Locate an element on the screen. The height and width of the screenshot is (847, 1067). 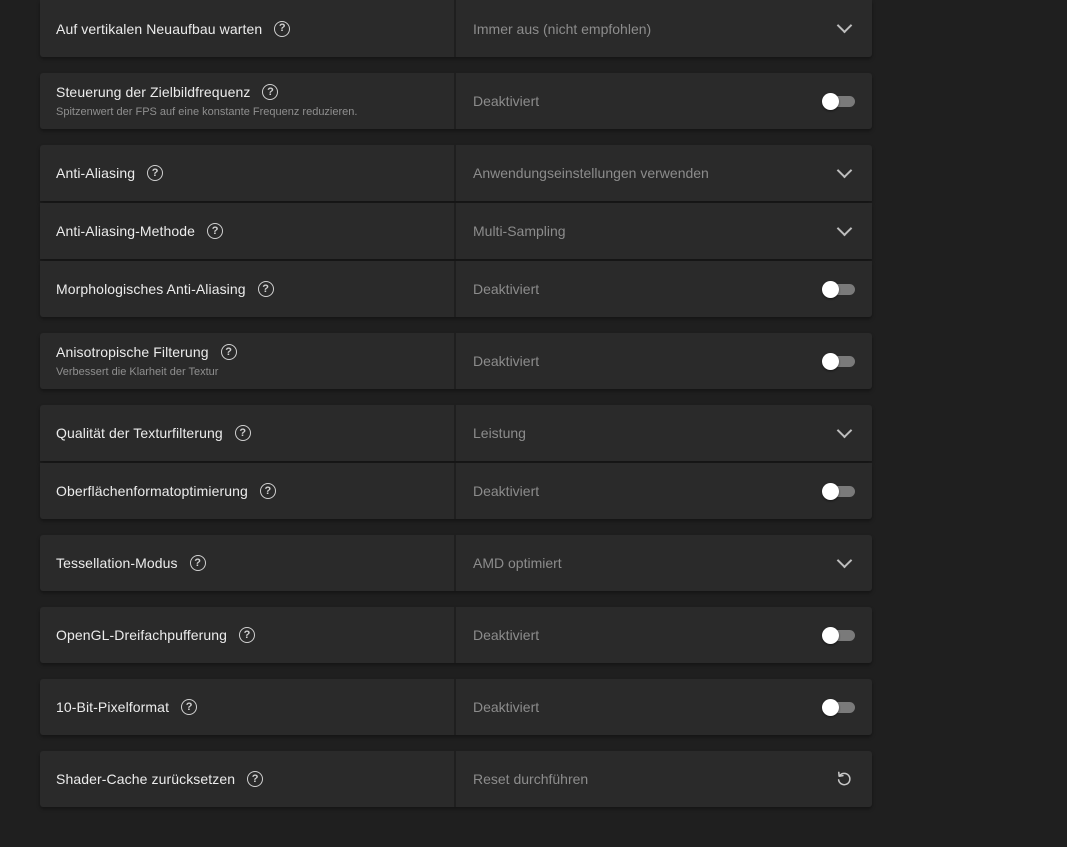
setting-label: Steuerung der Zielbildfrequenz is located at coordinates (153, 92).